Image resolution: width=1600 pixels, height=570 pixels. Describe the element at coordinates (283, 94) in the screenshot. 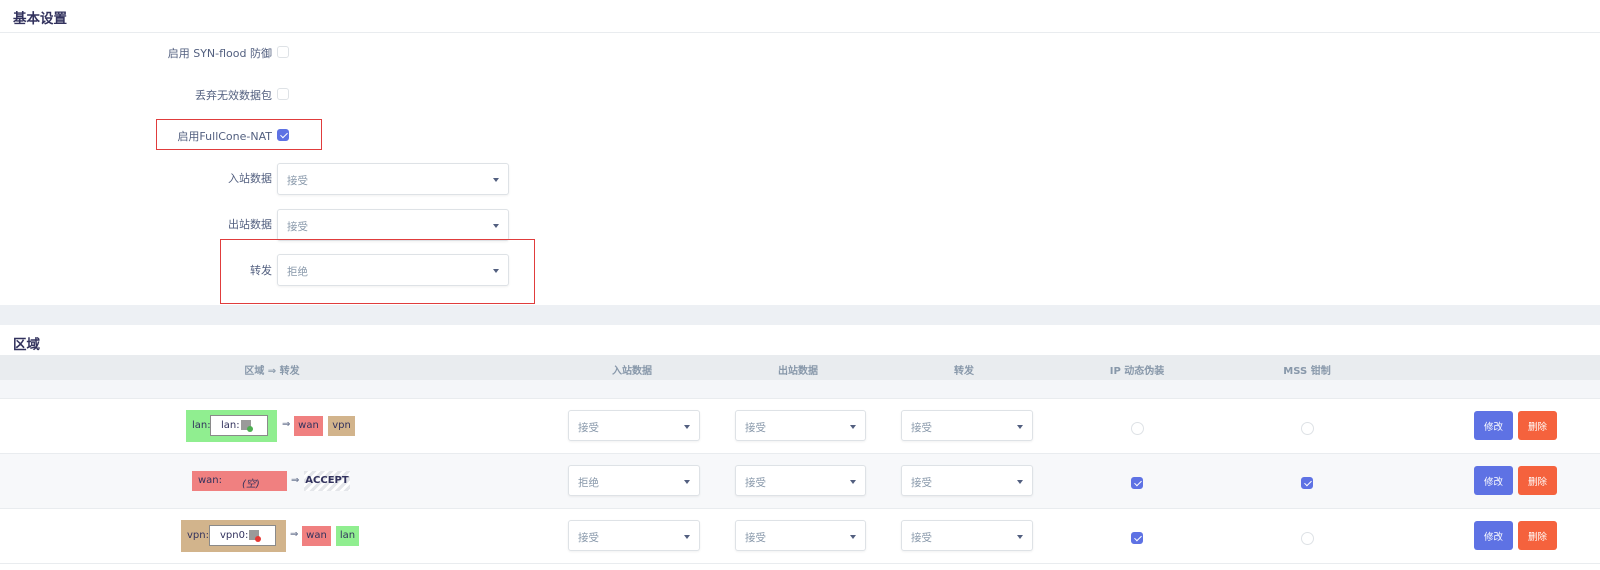

I see `drop-invalid-checkbox` at that location.